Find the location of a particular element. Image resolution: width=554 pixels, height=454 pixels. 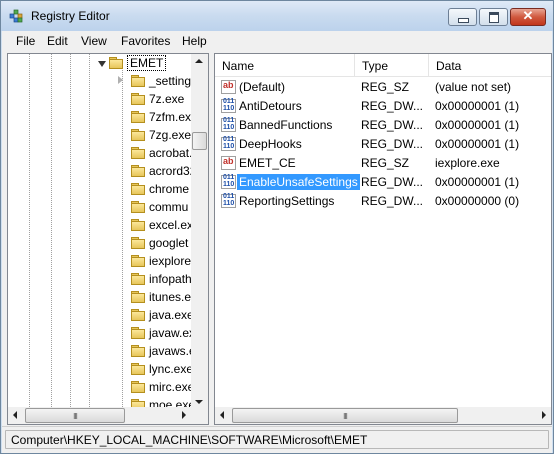

maximize-icon is located at coordinates (494, 17).